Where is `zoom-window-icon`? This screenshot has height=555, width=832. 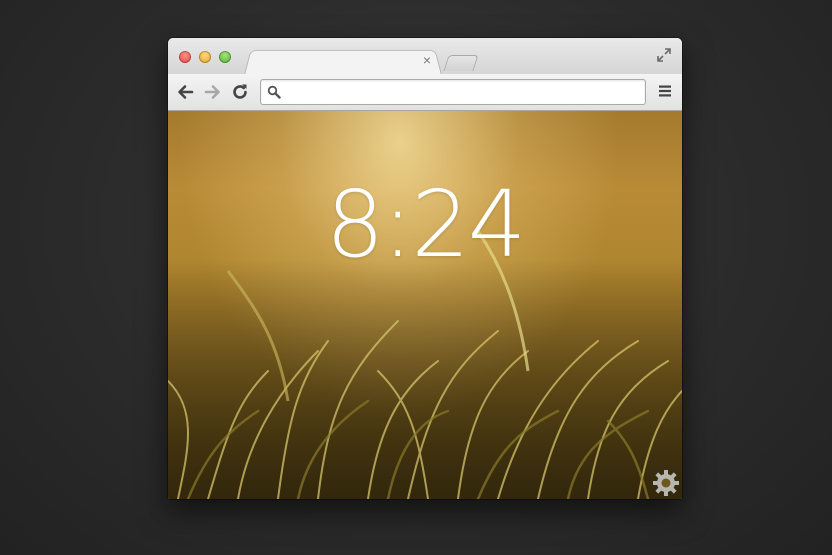
zoom-window-icon is located at coordinates (225, 57).